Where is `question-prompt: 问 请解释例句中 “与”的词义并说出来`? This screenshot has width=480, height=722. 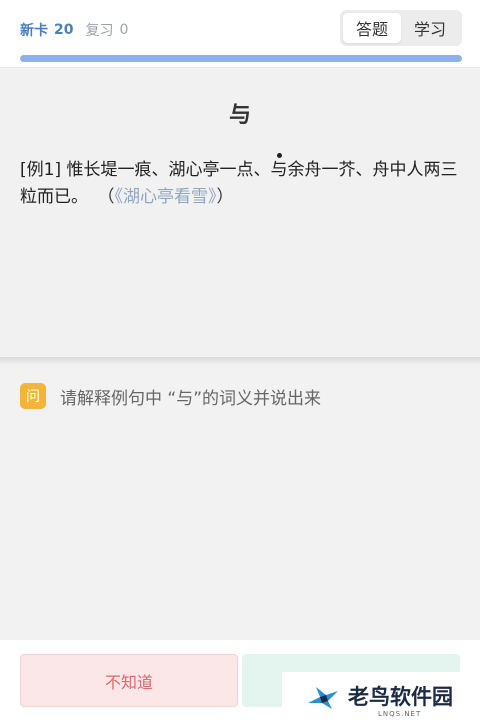 question-prompt: 问 请解释例句中 “与”的词义并说出来 is located at coordinates (170, 396).